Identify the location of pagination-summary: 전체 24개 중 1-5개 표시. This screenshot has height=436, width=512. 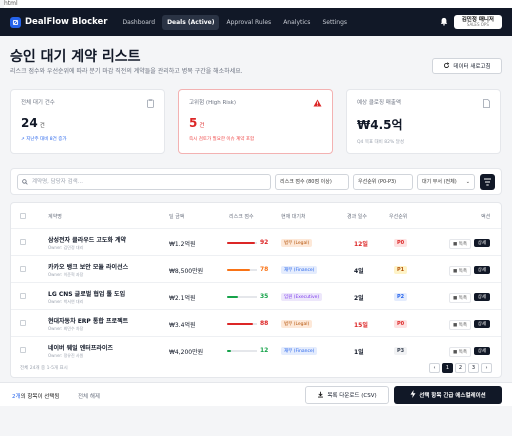
(44, 368).